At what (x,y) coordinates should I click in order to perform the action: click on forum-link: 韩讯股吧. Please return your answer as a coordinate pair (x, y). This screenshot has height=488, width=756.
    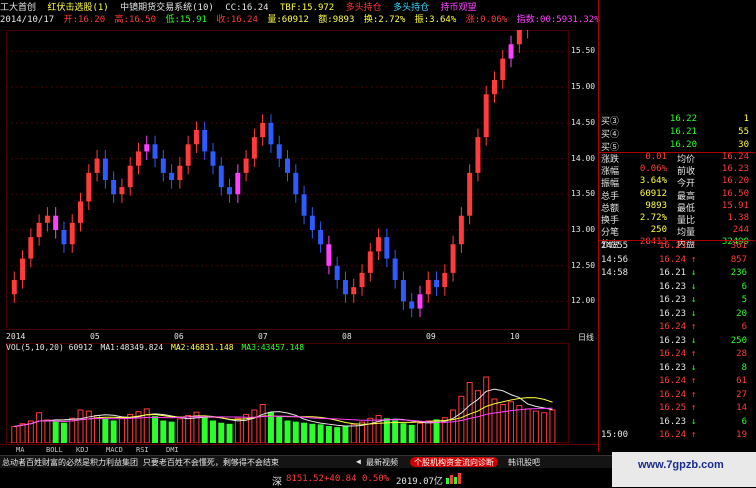
    Looking at the image, I should click on (524, 462).